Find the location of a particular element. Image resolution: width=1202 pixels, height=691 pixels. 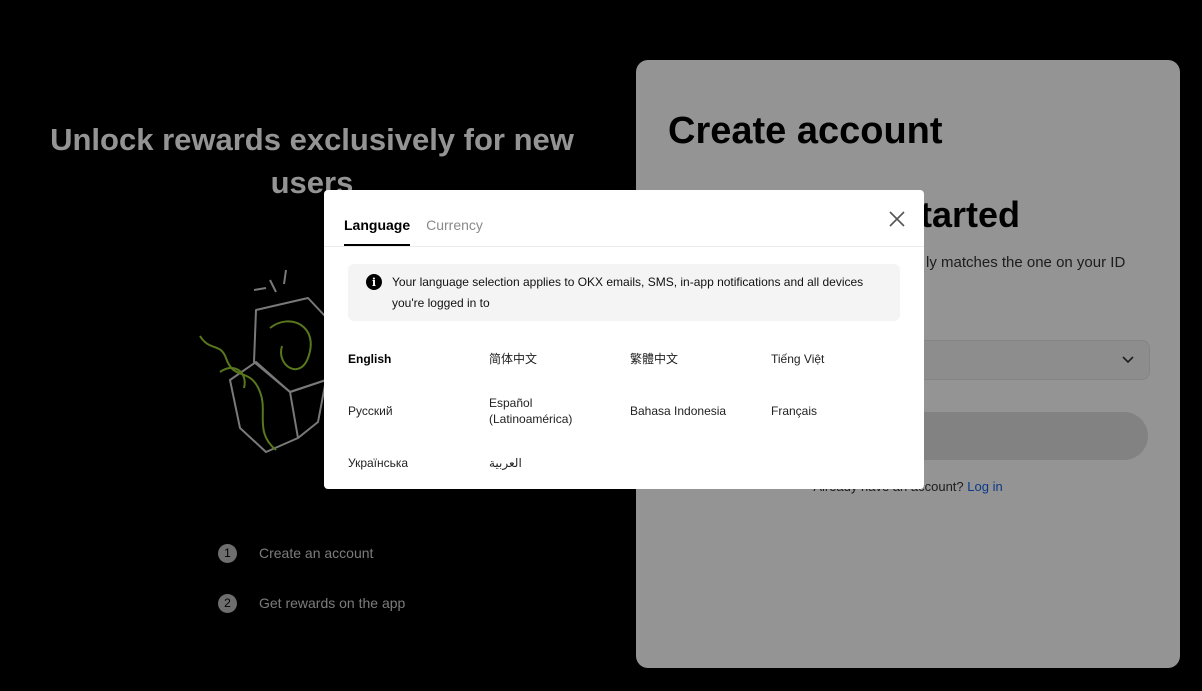

language-option-russian: Русский is located at coordinates (418, 411).